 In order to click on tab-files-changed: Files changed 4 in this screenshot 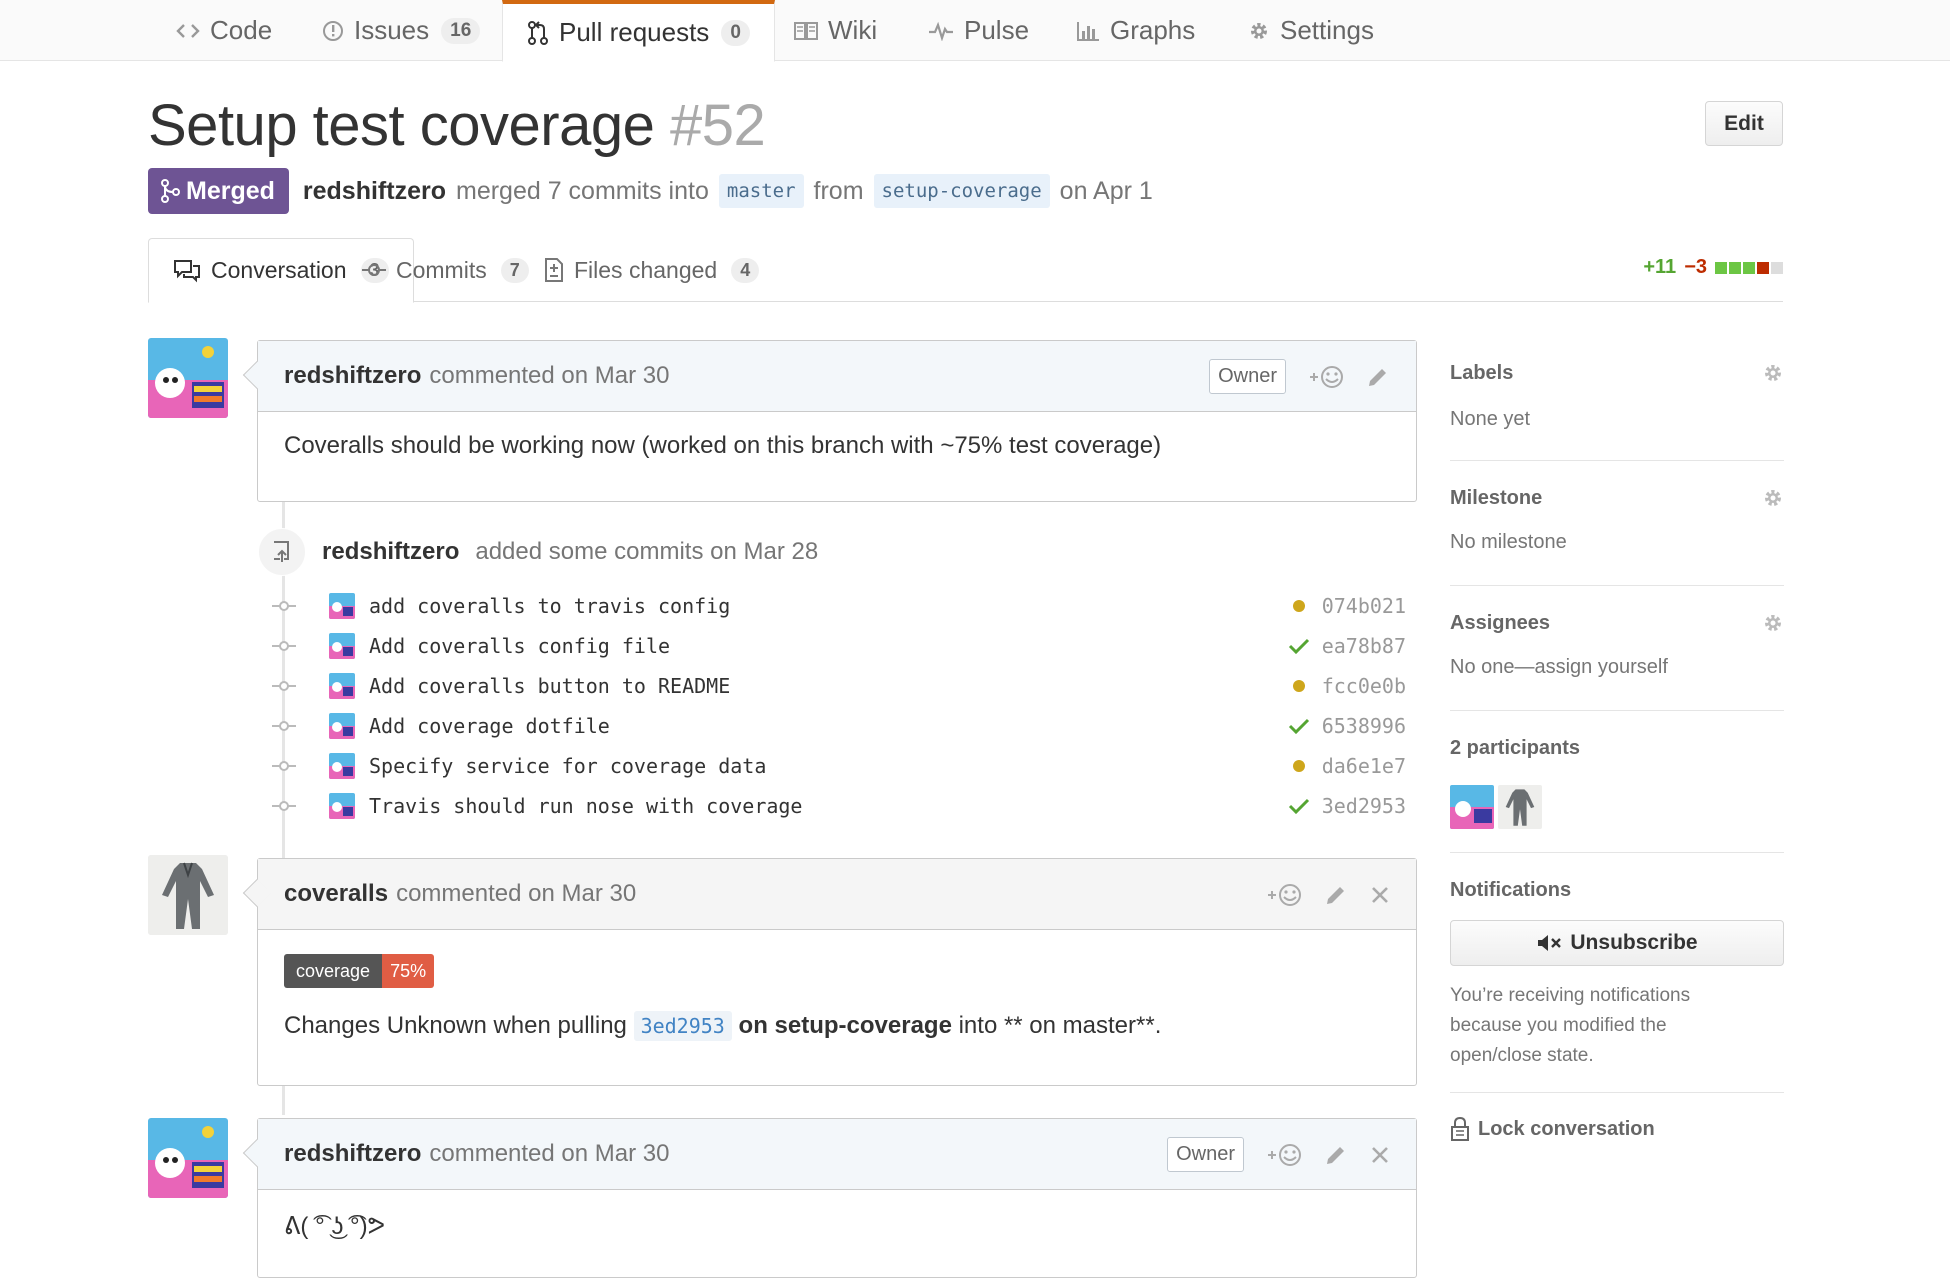, I will do `click(652, 270)`.